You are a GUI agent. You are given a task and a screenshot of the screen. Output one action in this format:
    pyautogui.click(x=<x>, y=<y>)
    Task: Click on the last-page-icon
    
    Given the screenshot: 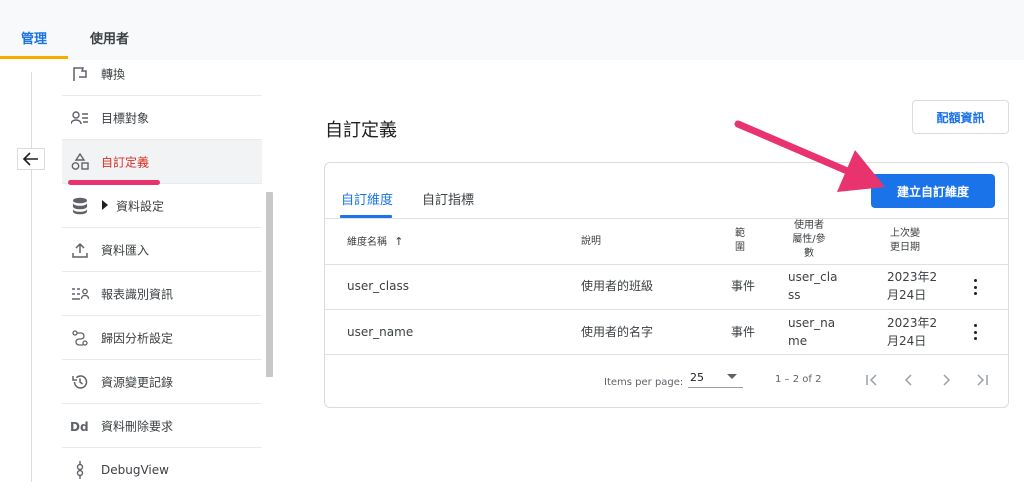 What is the action you would take?
    pyautogui.click(x=982, y=380)
    